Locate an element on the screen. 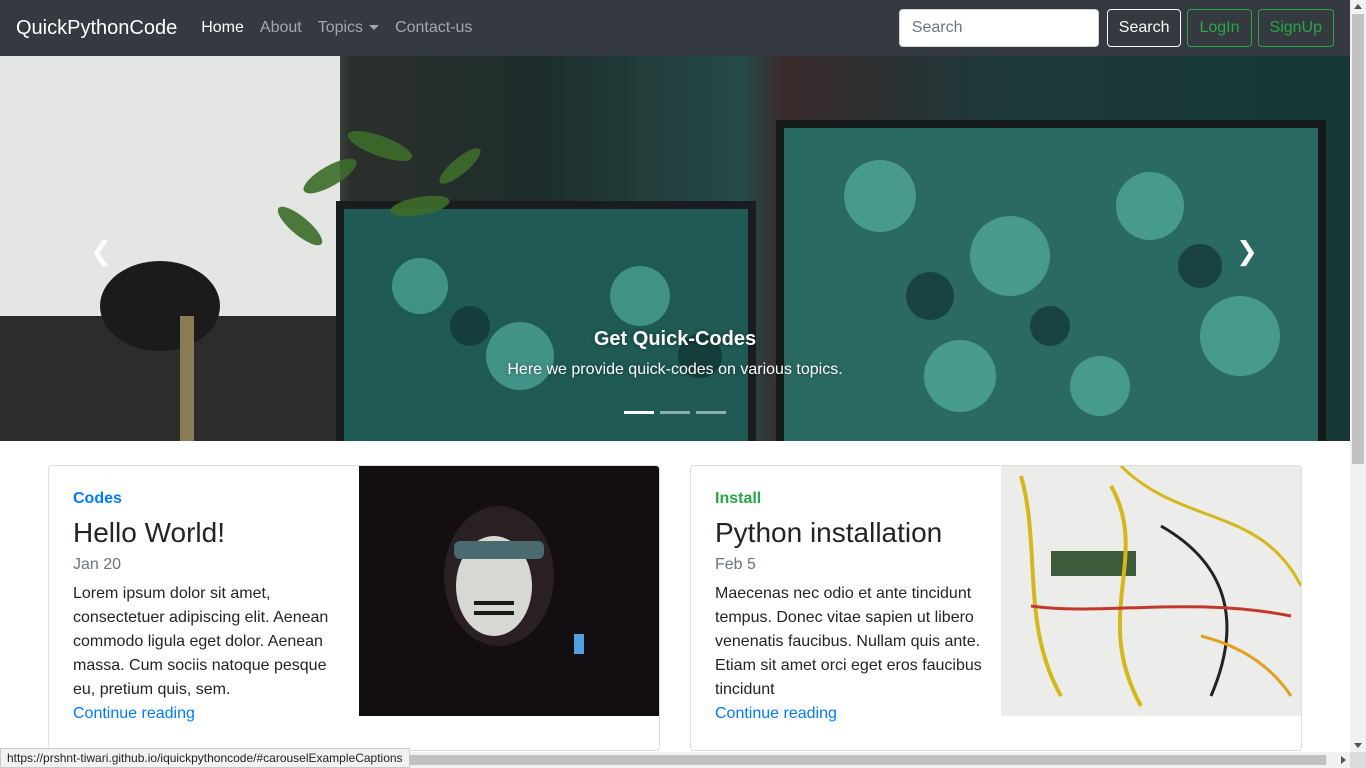 This screenshot has width=1366, height=768. post-title: Python installation is located at coordinates (829, 532).